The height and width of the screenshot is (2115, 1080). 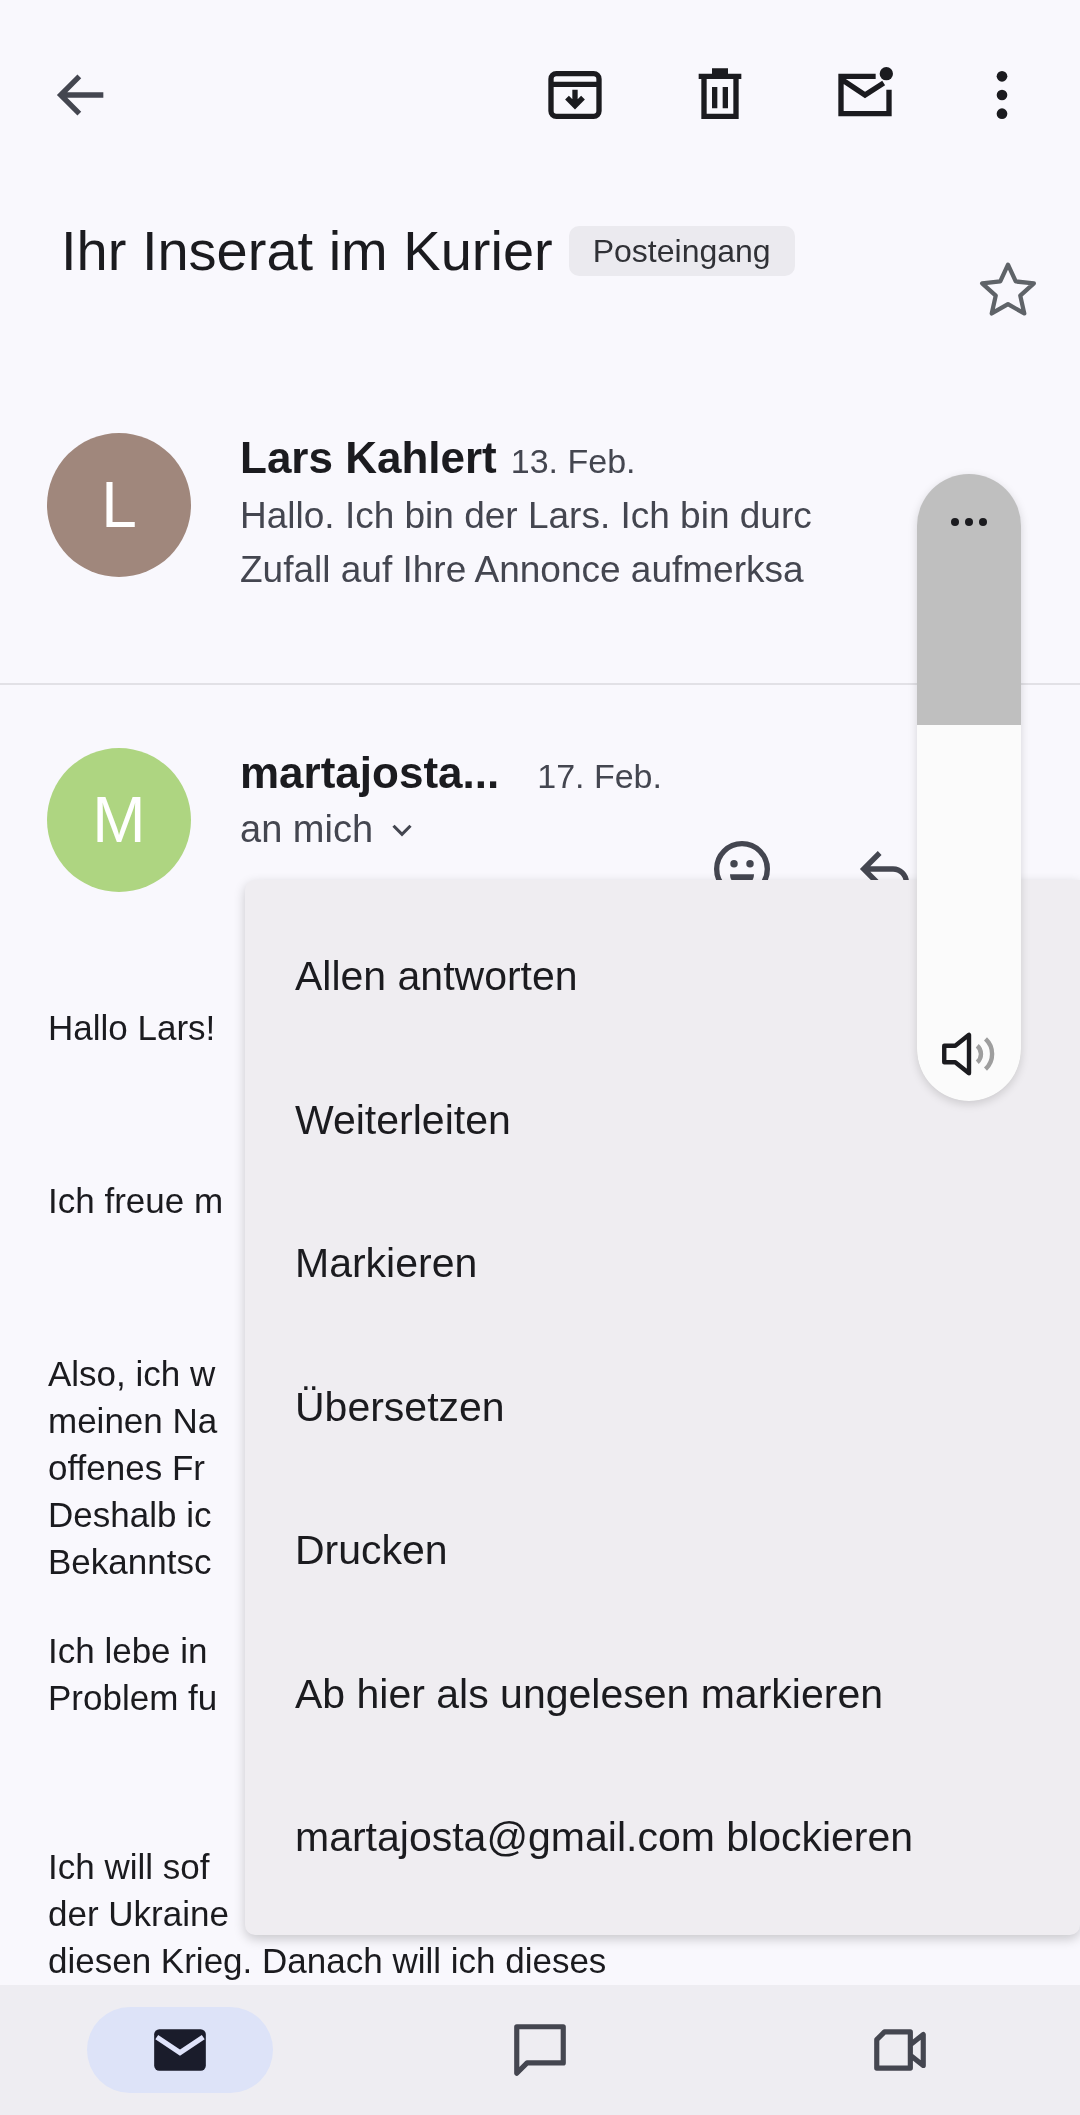 What do you see at coordinates (129, 1867) in the screenshot?
I see `body-text: Ich will sof` at bounding box center [129, 1867].